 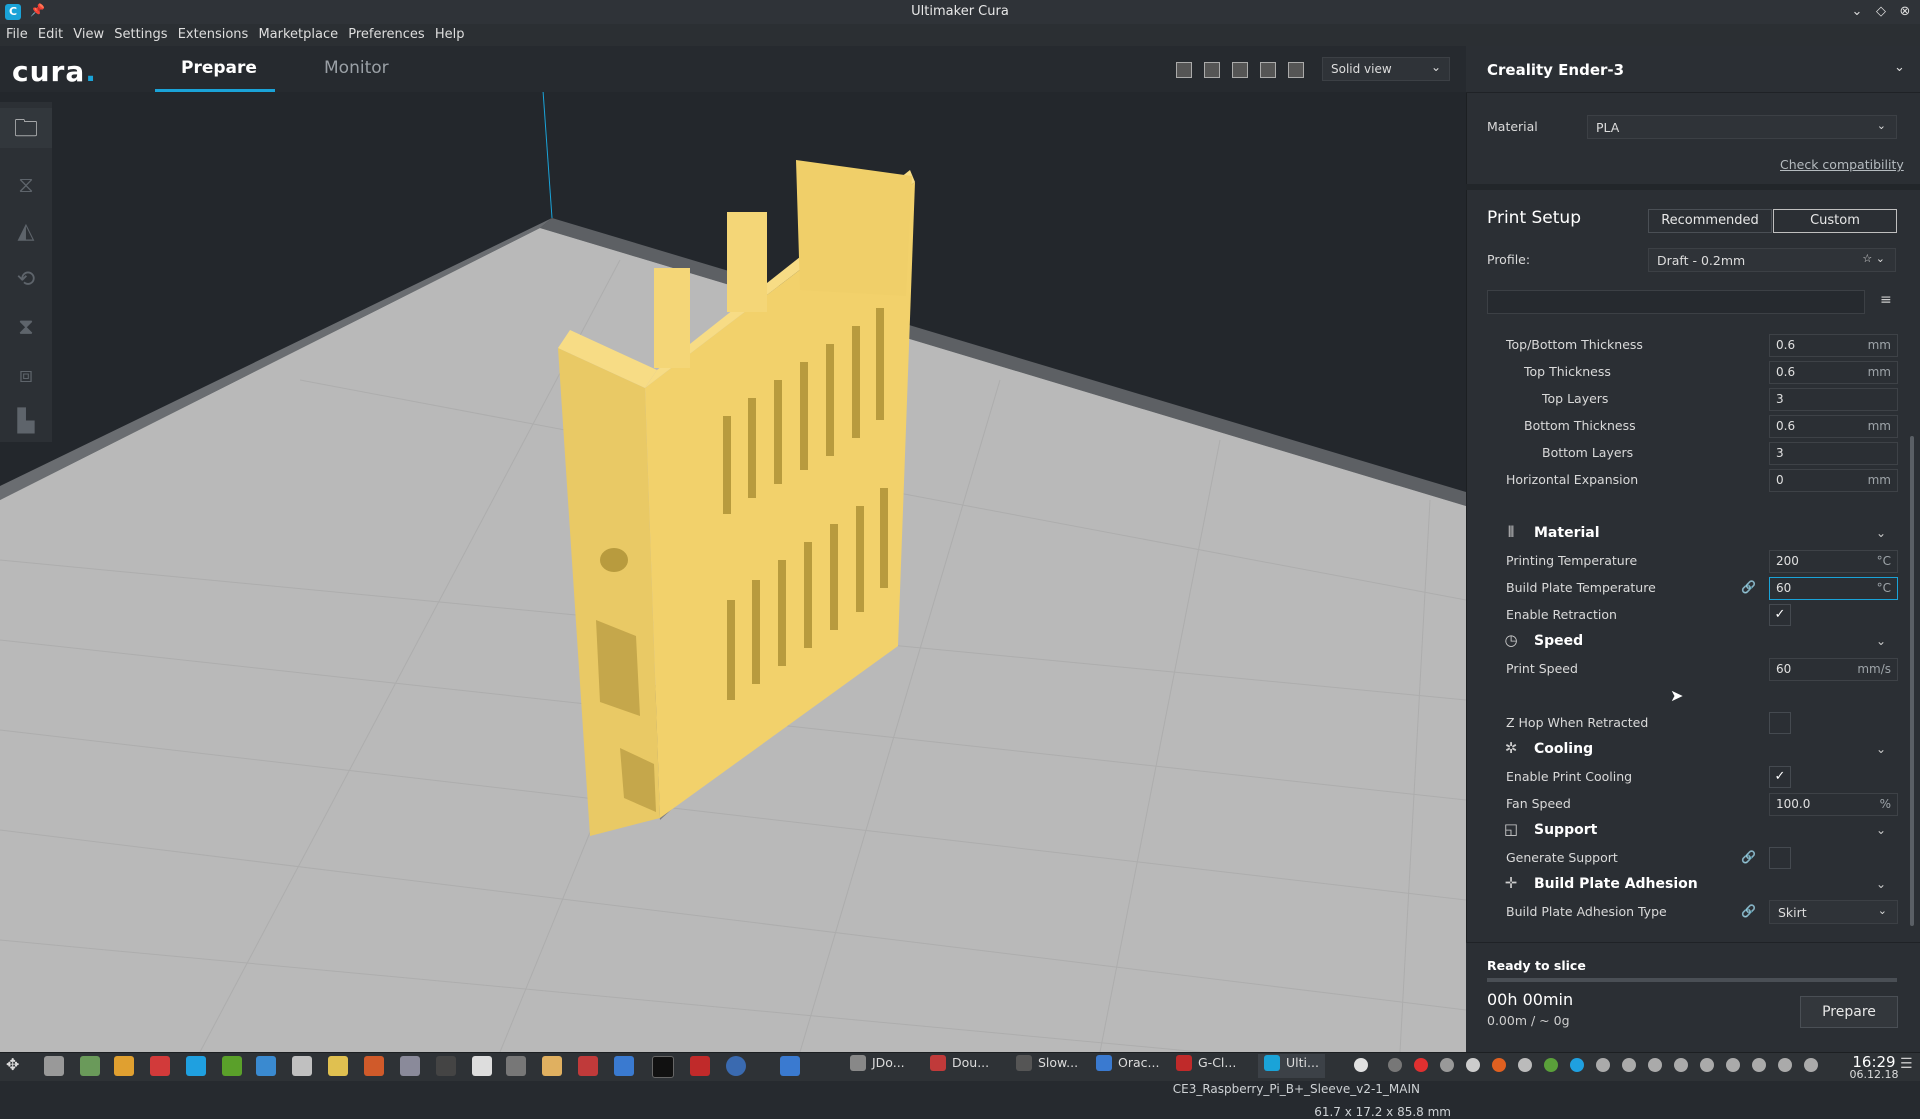 What do you see at coordinates (17, 33) in the screenshot?
I see `menu-file: File` at bounding box center [17, 33].